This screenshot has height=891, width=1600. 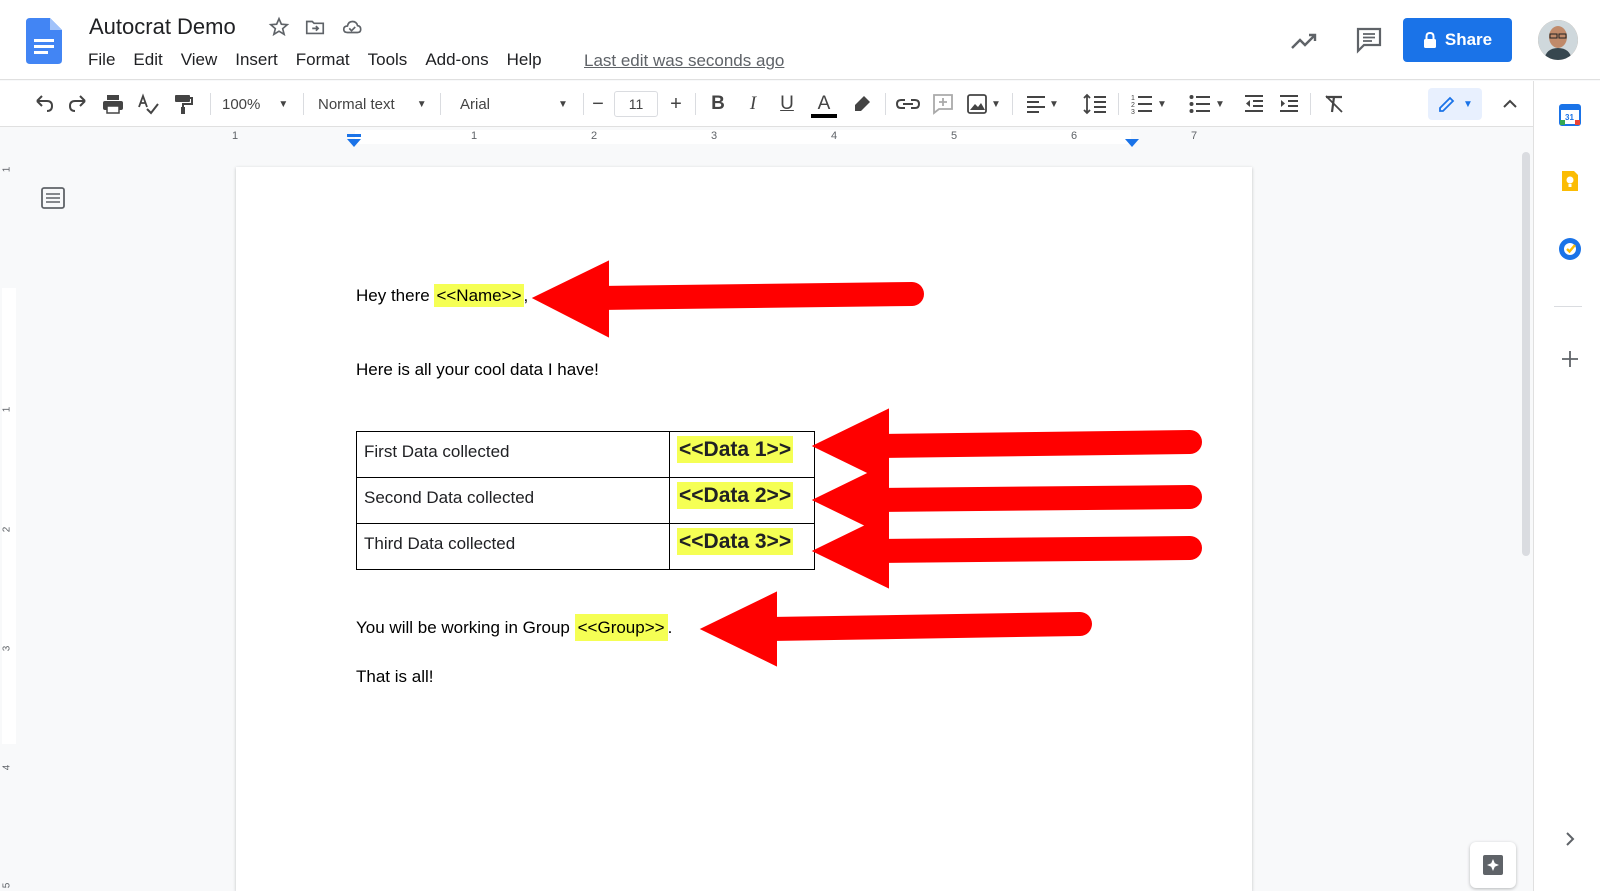 What do you see at coordinates (943, 104) in the screenshot?
I see `add-comment-icon` at bounding box center [943, 104].